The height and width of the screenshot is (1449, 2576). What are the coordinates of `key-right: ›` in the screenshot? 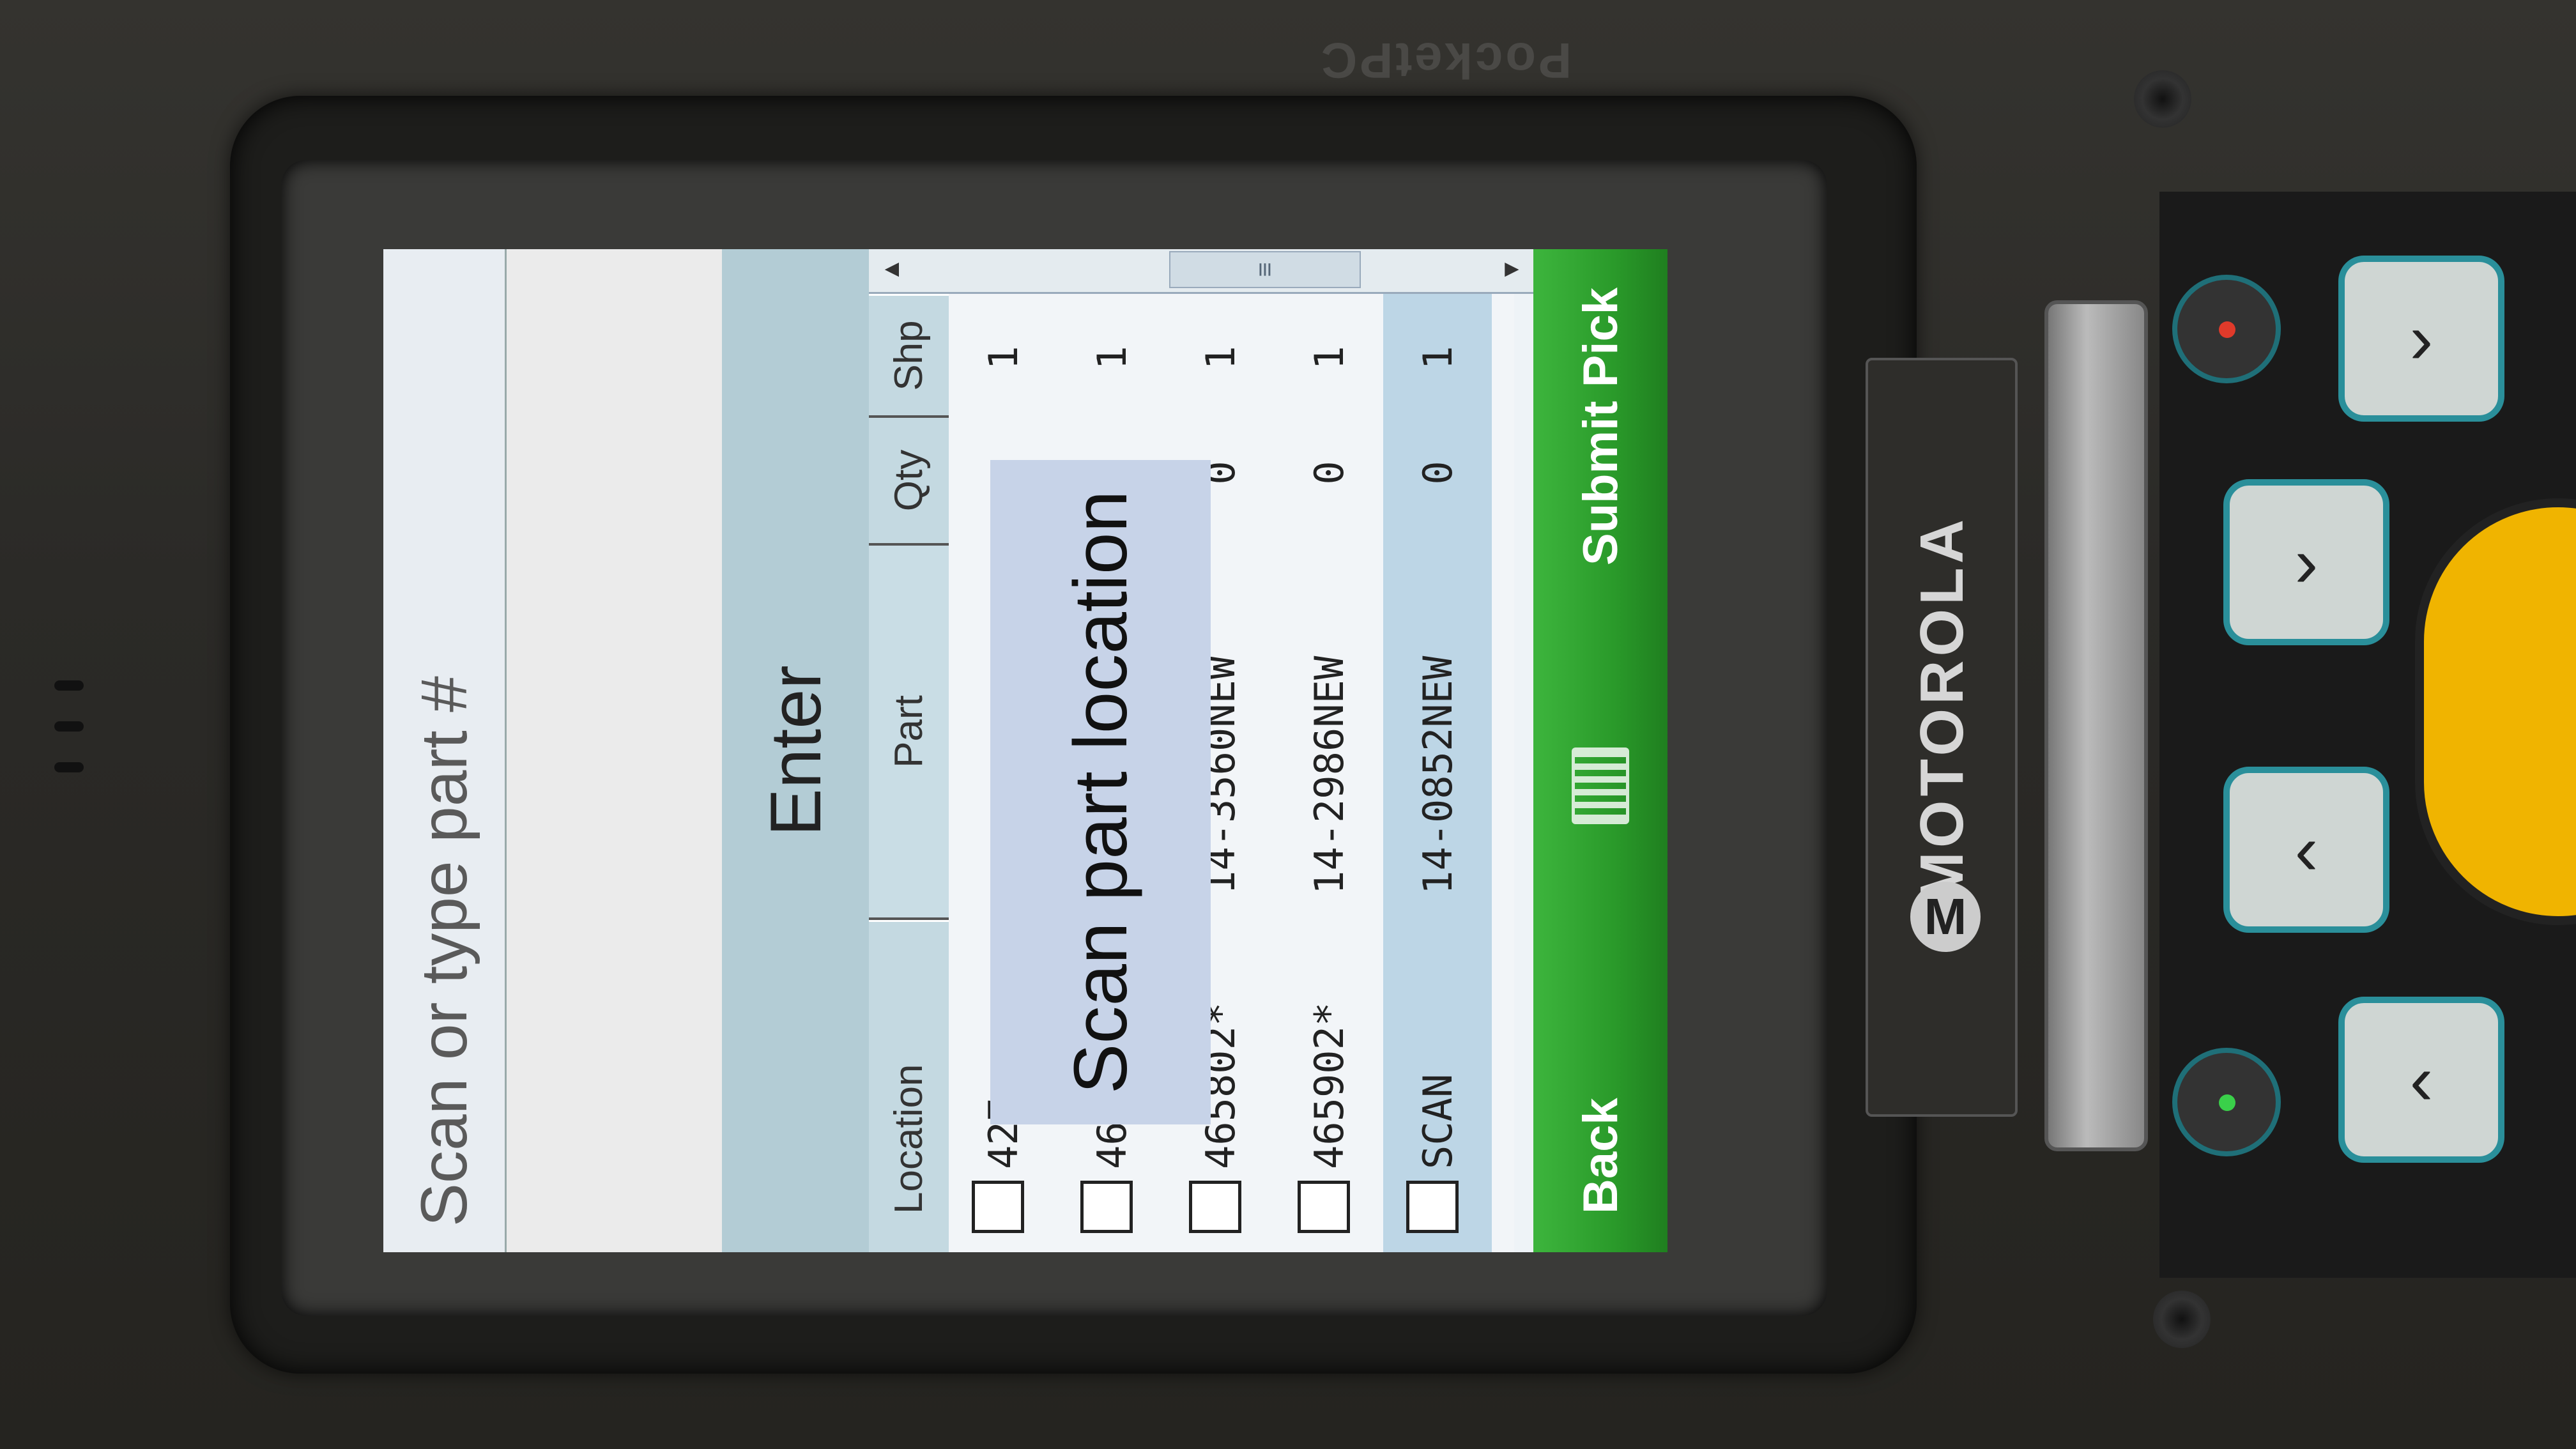 It's located at (2306, 562).